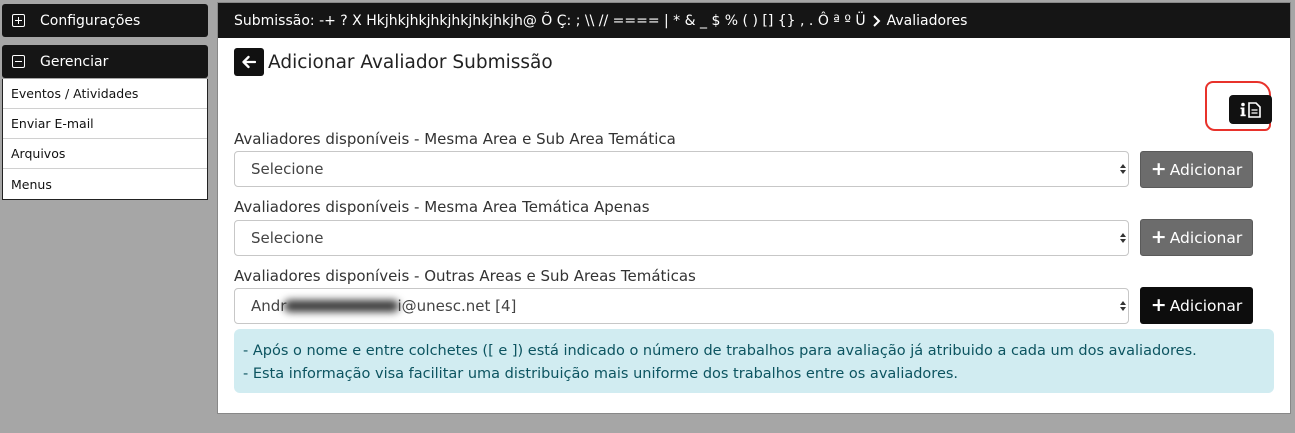 Image resolution: width=1295 pixels, height=433 pixels. What do you see at coordinates (105, 124) in the screenshot?
I see `sidebar-item-enviar-email: Enviar E-mail` at bounding box center [105, 124].